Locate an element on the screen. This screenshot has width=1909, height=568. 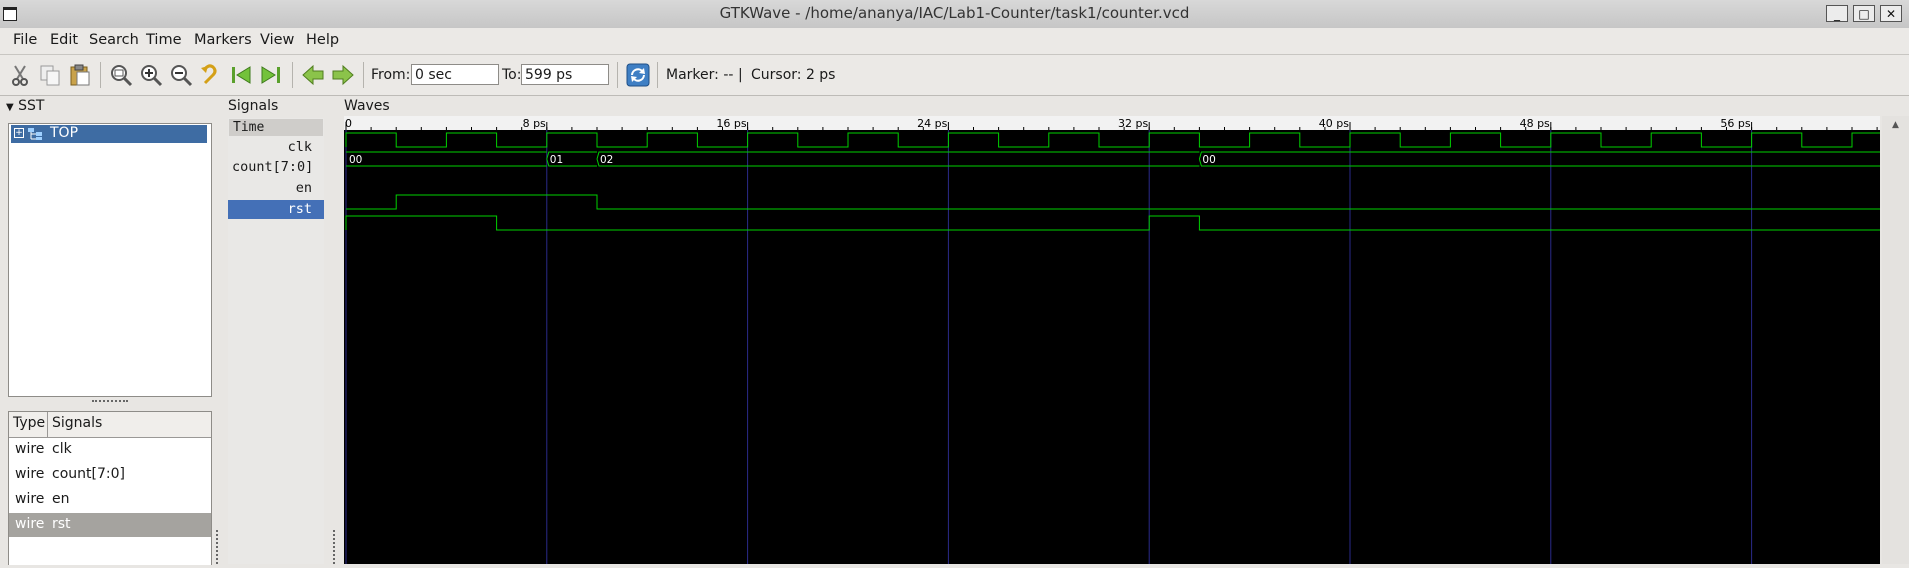
ruler-label: 40 ps is located at coordinates (1334, 123).